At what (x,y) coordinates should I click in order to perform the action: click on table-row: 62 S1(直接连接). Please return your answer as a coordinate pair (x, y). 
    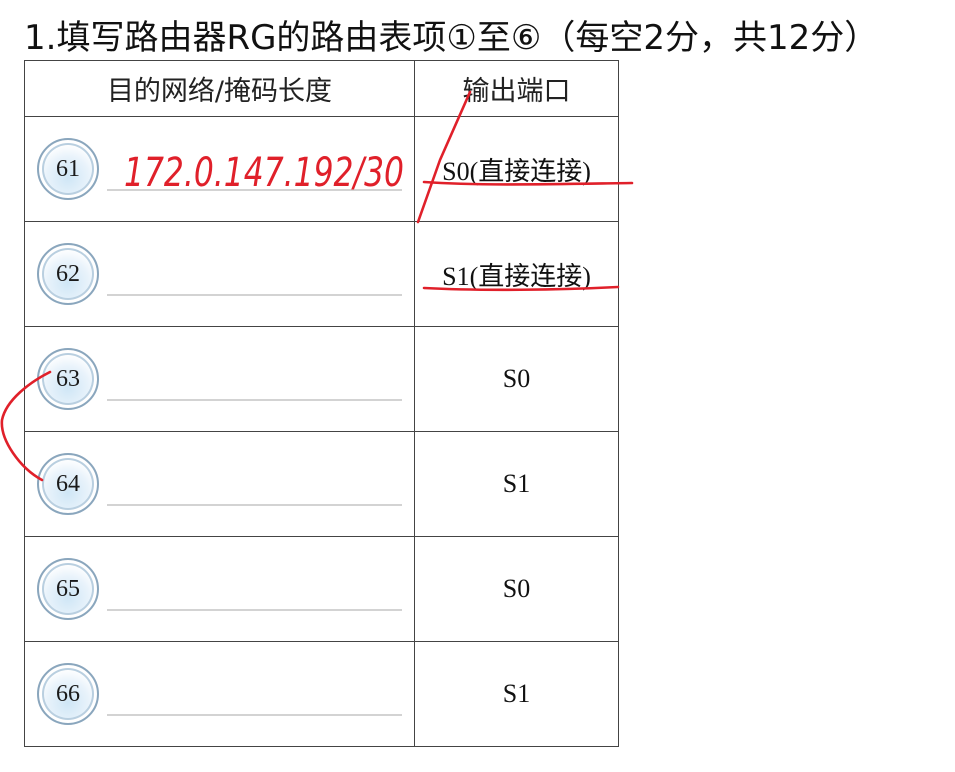
    Looking at the image, I should click on (321, 274).